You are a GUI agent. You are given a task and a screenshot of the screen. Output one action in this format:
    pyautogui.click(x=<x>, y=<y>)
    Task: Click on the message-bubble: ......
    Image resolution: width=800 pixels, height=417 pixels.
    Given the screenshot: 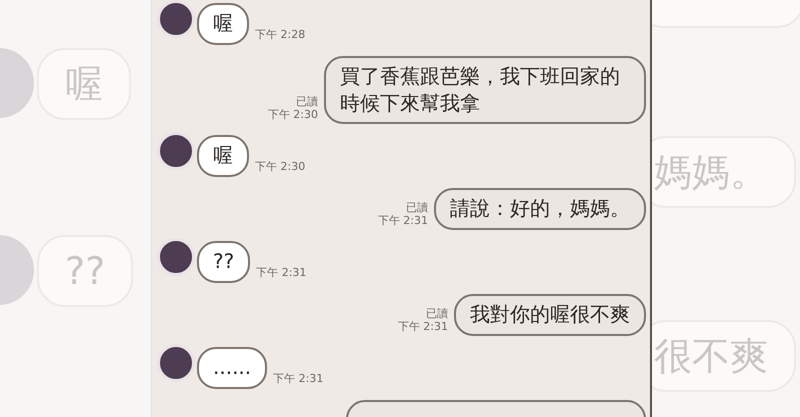 What is the action you would take?
    pyautogui.click(x=232, y=368)
    